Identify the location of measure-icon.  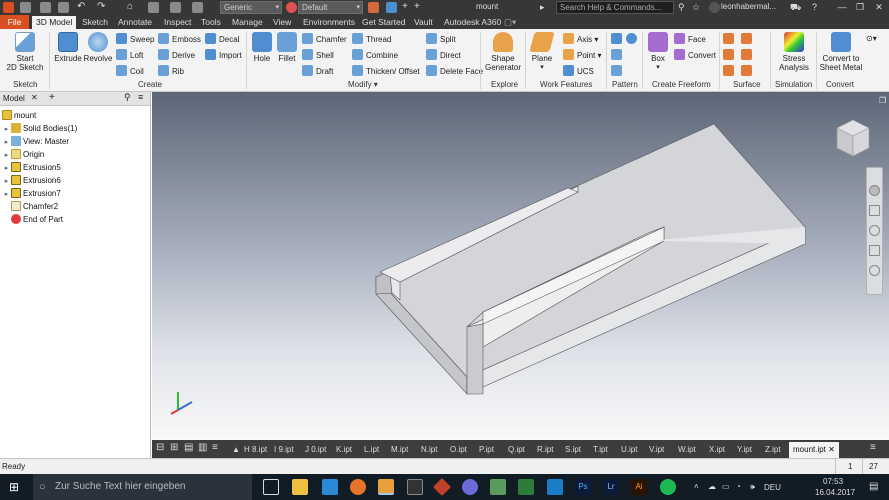
(197, 7).